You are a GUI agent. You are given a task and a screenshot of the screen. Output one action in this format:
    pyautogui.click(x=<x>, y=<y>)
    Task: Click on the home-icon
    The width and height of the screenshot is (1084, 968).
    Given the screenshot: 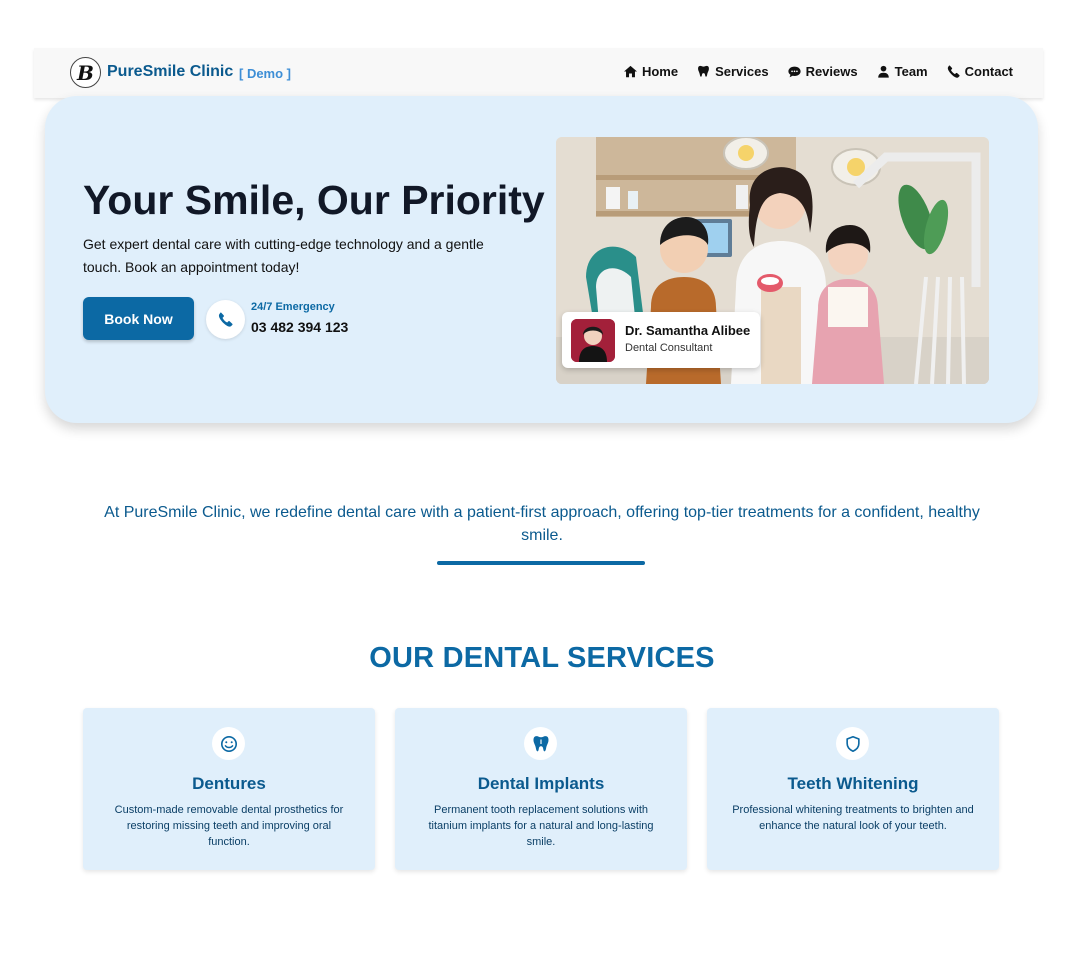 What is the action you would take?
    pyautogui.click(x=630, y=71)
    